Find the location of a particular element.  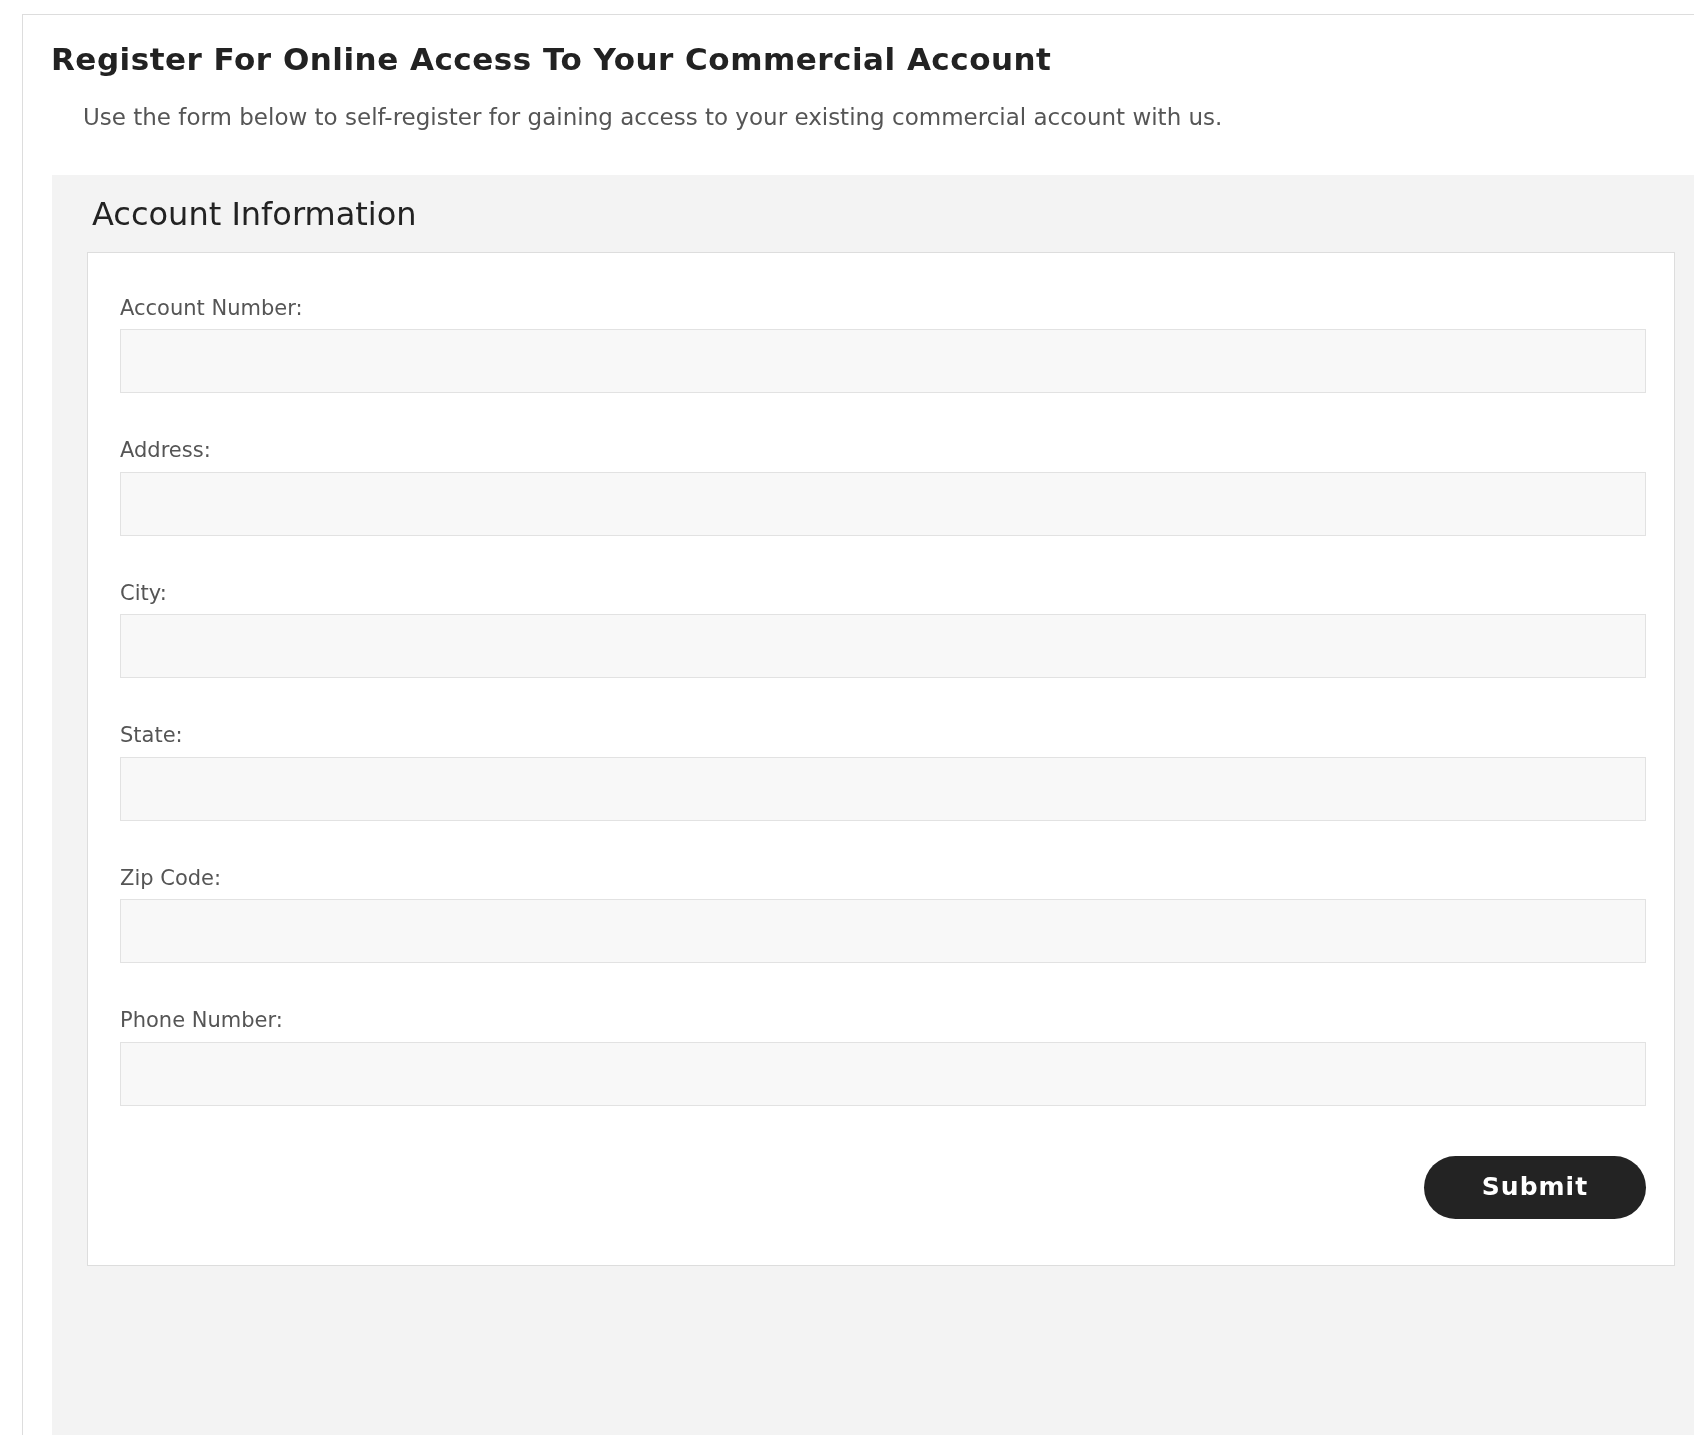

field-label: Zip Code: is located at coordinates (171, 878).